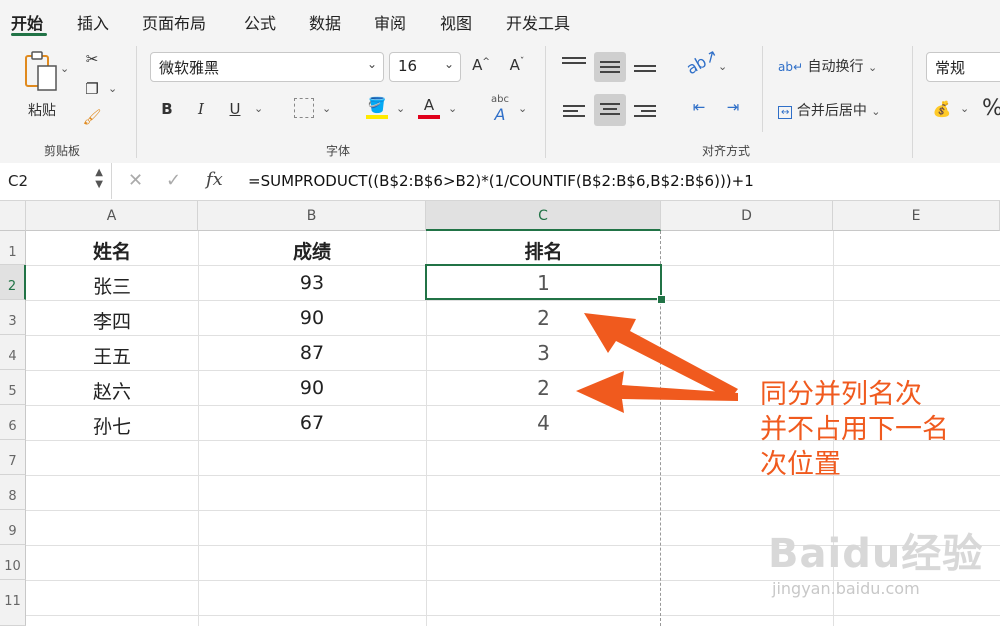 The height and width of the screenshot is (626, 1000). Describe the element at coordinates (214, 179) in the screenshot. I see `insert-function-fx-icon: fx` at that location.